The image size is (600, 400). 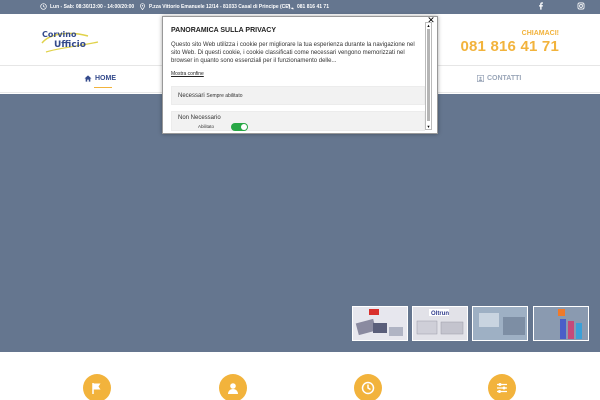 What do you see at coordinates (187, 74) in the screenshot?
I see `show-more-link: Mostra confine` at bounding box center [187, 74].